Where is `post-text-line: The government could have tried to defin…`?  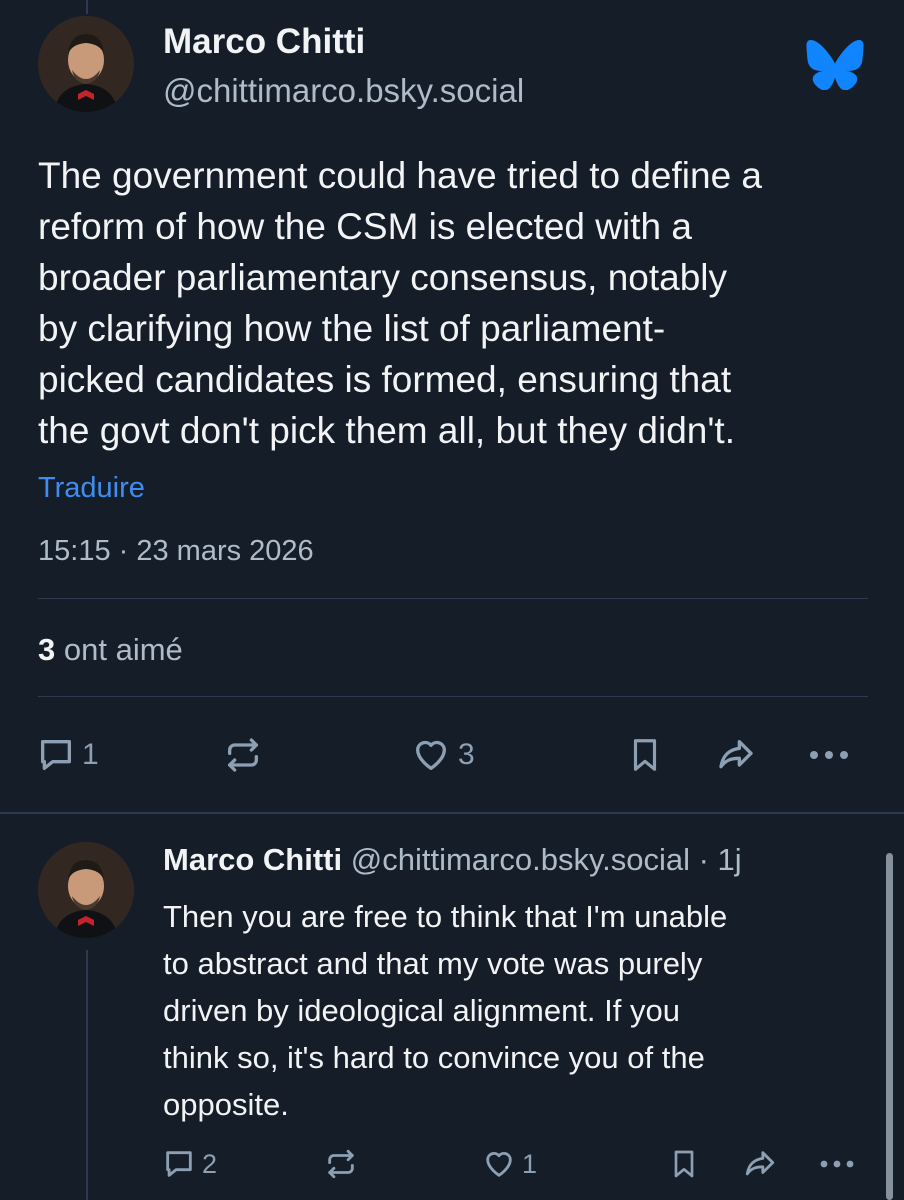
post-text-line: The government could have tried to defin… is located at coordinates (400, 175).